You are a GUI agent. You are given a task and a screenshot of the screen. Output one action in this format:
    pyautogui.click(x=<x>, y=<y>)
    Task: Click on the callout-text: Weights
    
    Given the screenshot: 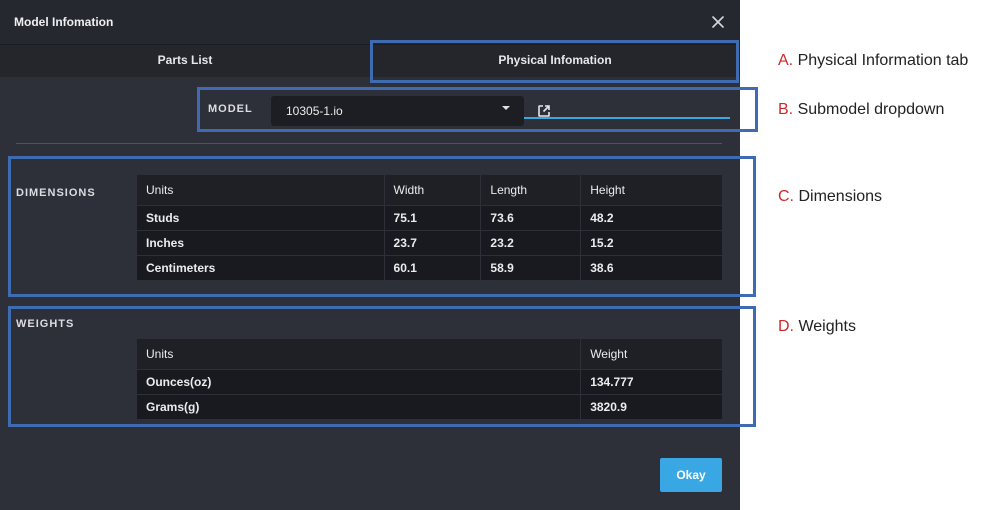 What is the action you would take?
    pyautogui.click(x=827, y=326)
    